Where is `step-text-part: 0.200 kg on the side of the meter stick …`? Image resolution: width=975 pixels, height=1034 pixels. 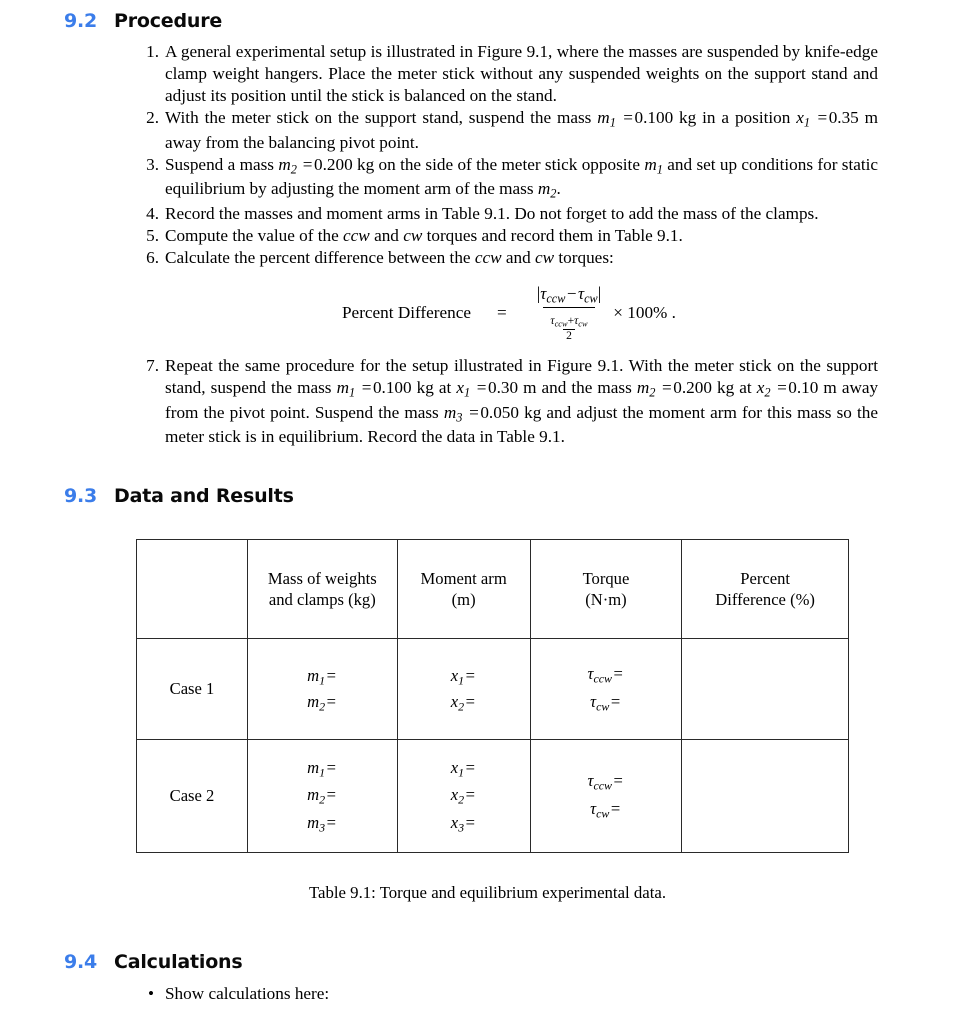 step-text-part: 0.200 kg on the side of the meter stick … is located at coordinates (476, 164).